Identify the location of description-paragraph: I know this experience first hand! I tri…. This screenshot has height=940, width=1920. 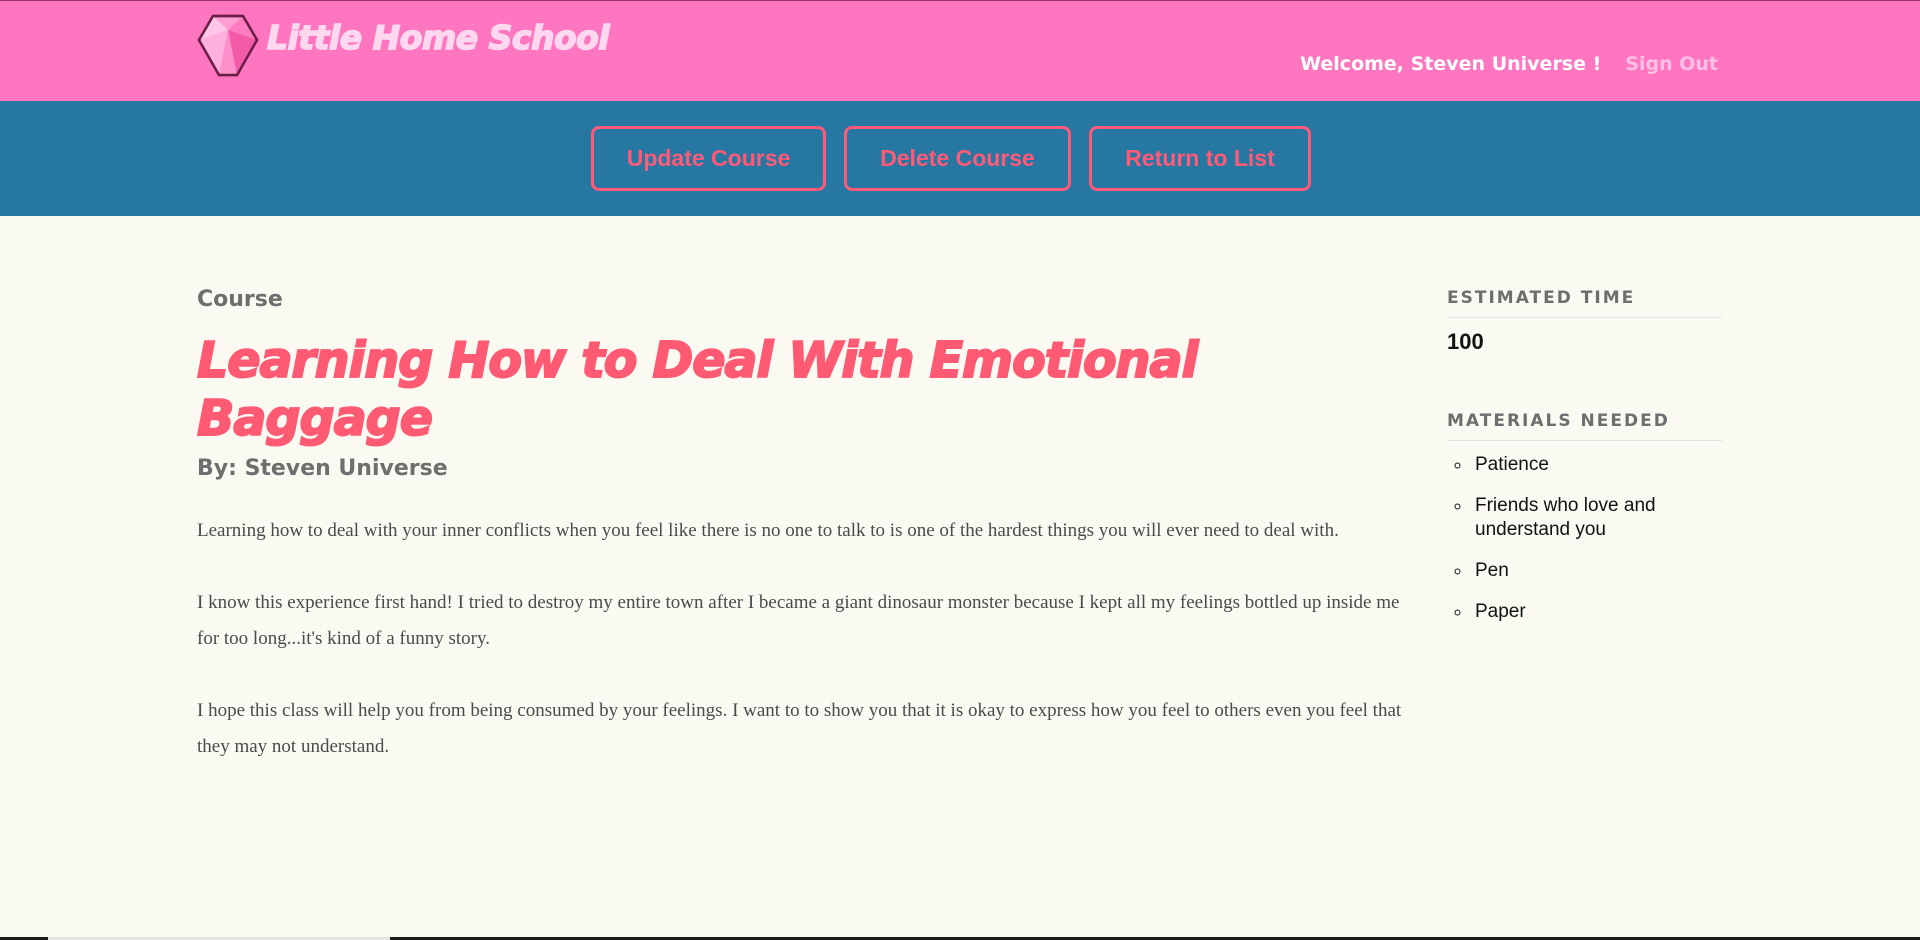
(798, 620).